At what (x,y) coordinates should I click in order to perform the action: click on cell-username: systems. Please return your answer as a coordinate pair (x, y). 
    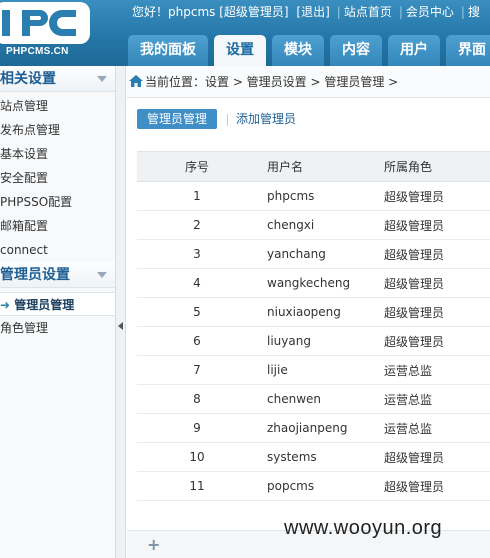
    Looking at the image, I should click on (315, 457).